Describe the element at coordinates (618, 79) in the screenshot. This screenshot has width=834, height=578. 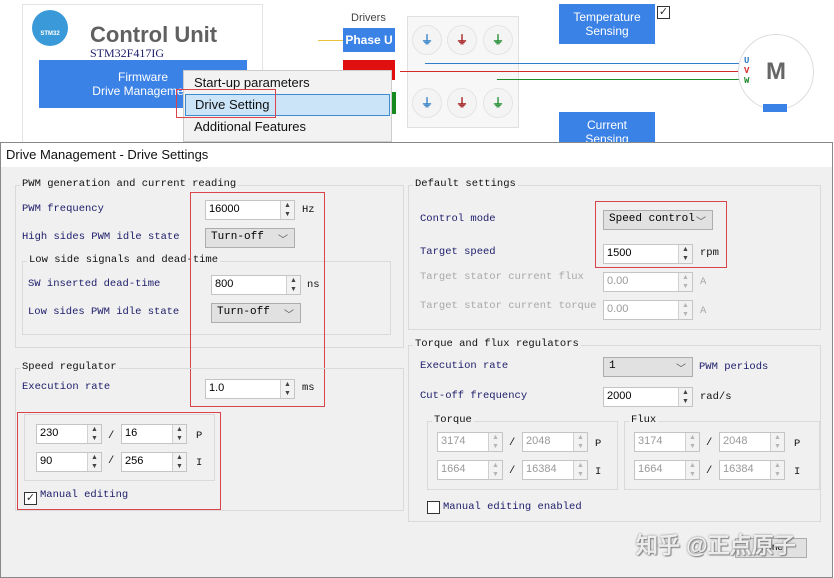
I see `wire-w` at that location.